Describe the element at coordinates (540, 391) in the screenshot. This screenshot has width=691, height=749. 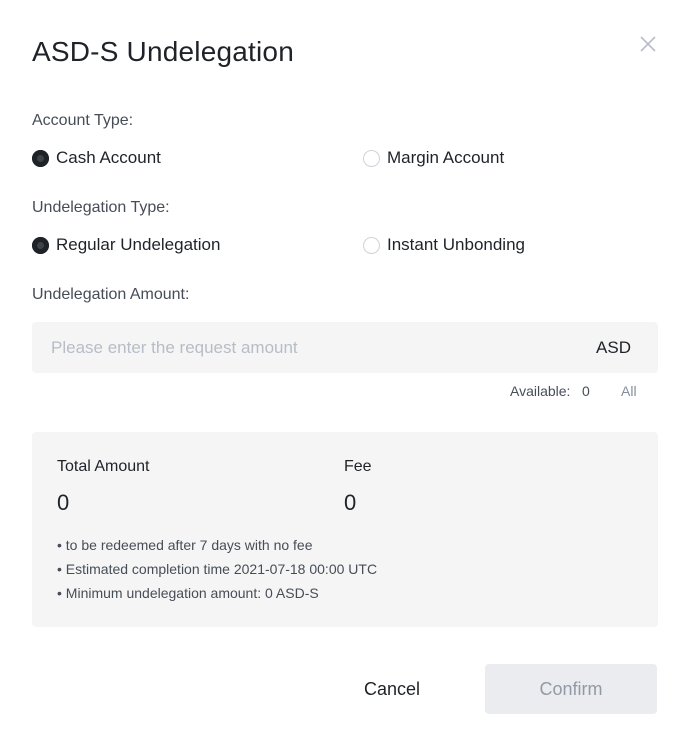
I see `available-label: Available:` at that location.